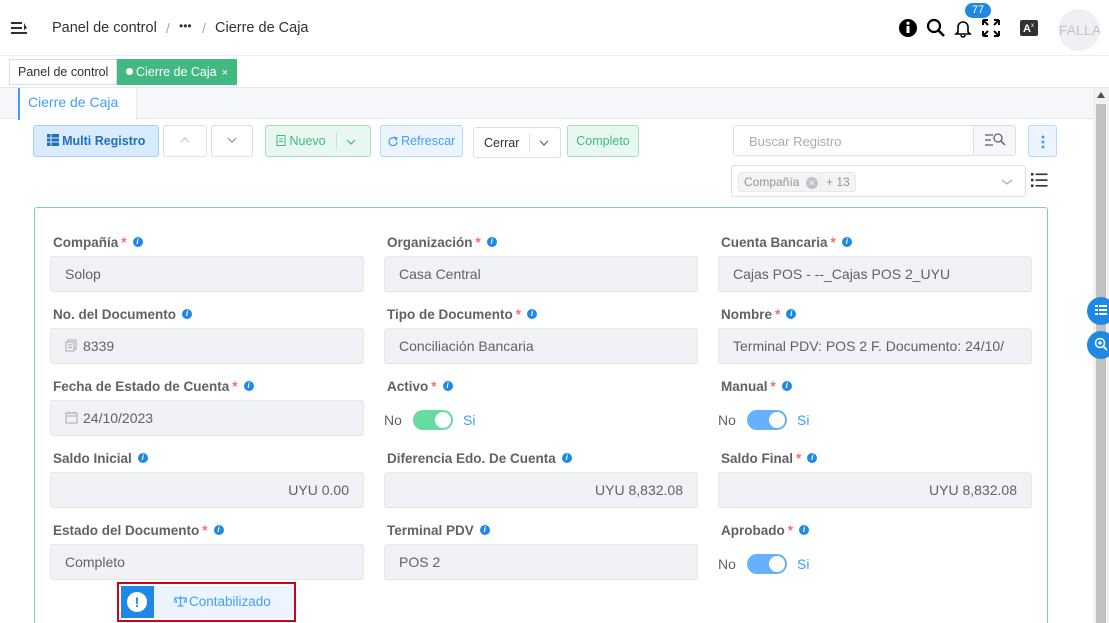 The width and height of the screenshot is (1109, 623). What do you see at coordinates (767, 420) in the screenshot?
I see `manual-switch` at bounding box center [767, 420].